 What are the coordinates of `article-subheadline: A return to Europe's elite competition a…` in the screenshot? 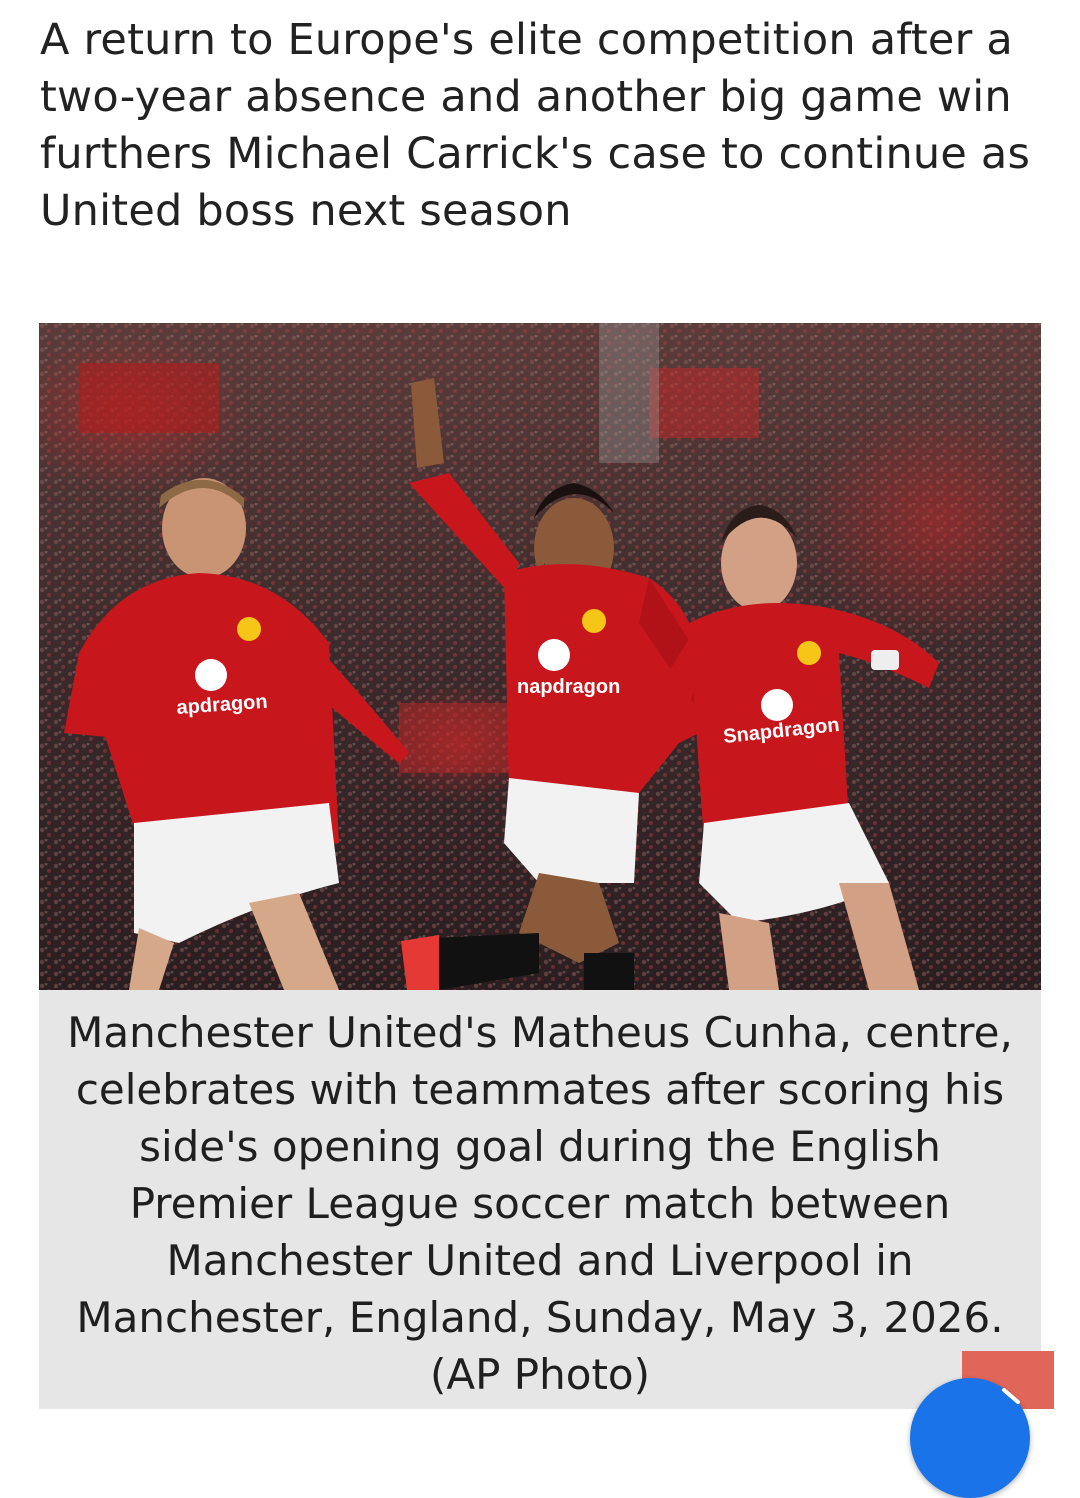 It's located at (535, 125).